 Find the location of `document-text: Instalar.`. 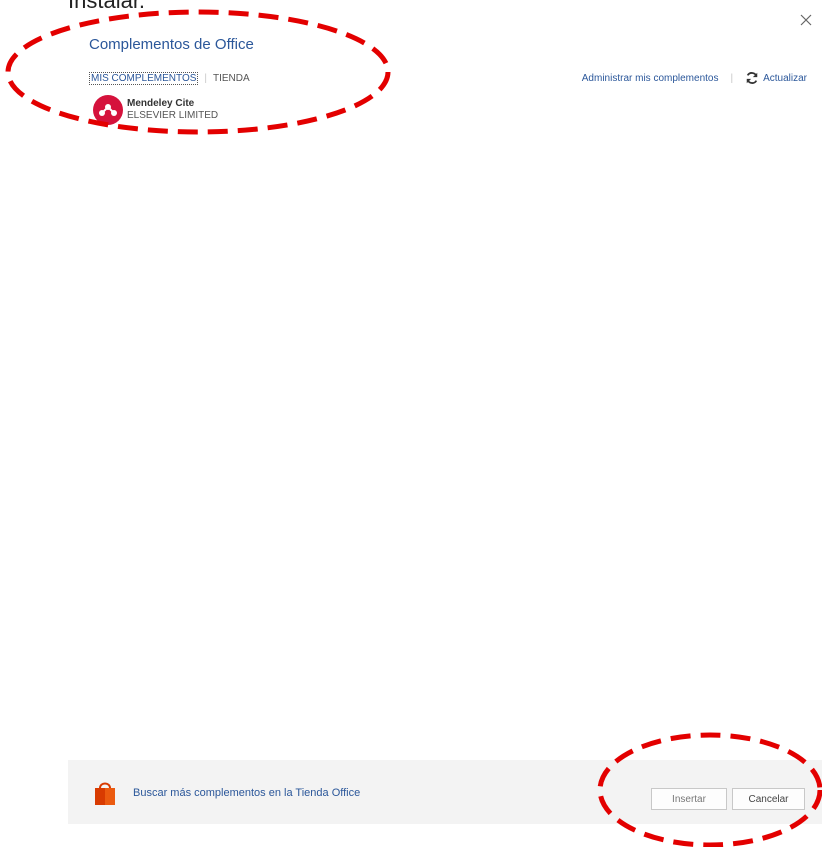

document-text: Instalar. is located at coordinates (106, 4).